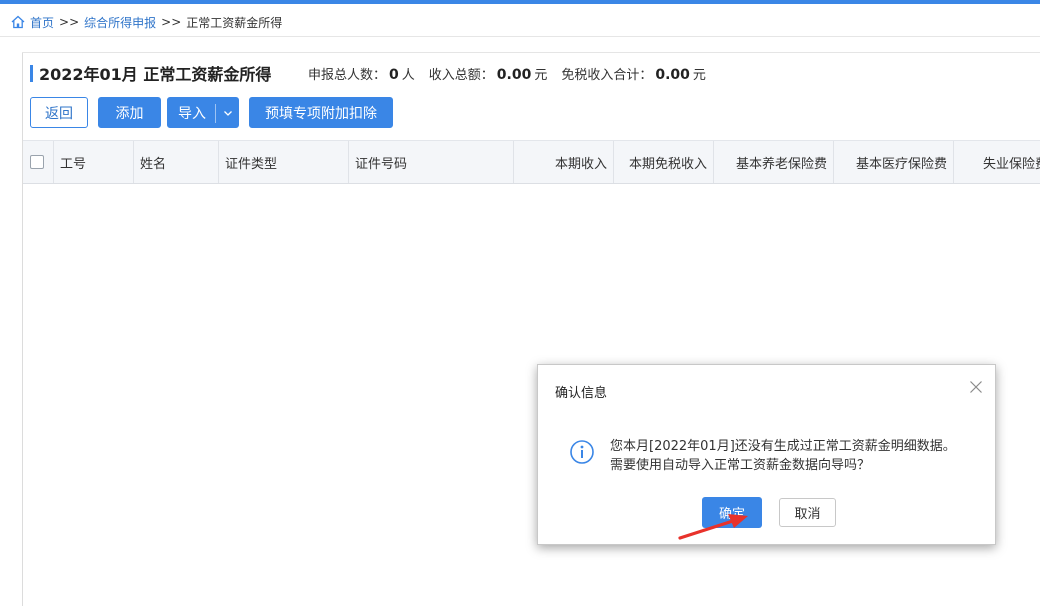  What do you see at coordinates (461, 75) in the screenshot?
I see `income-total-label: 收入总额：` at bounding box center [461, 75].